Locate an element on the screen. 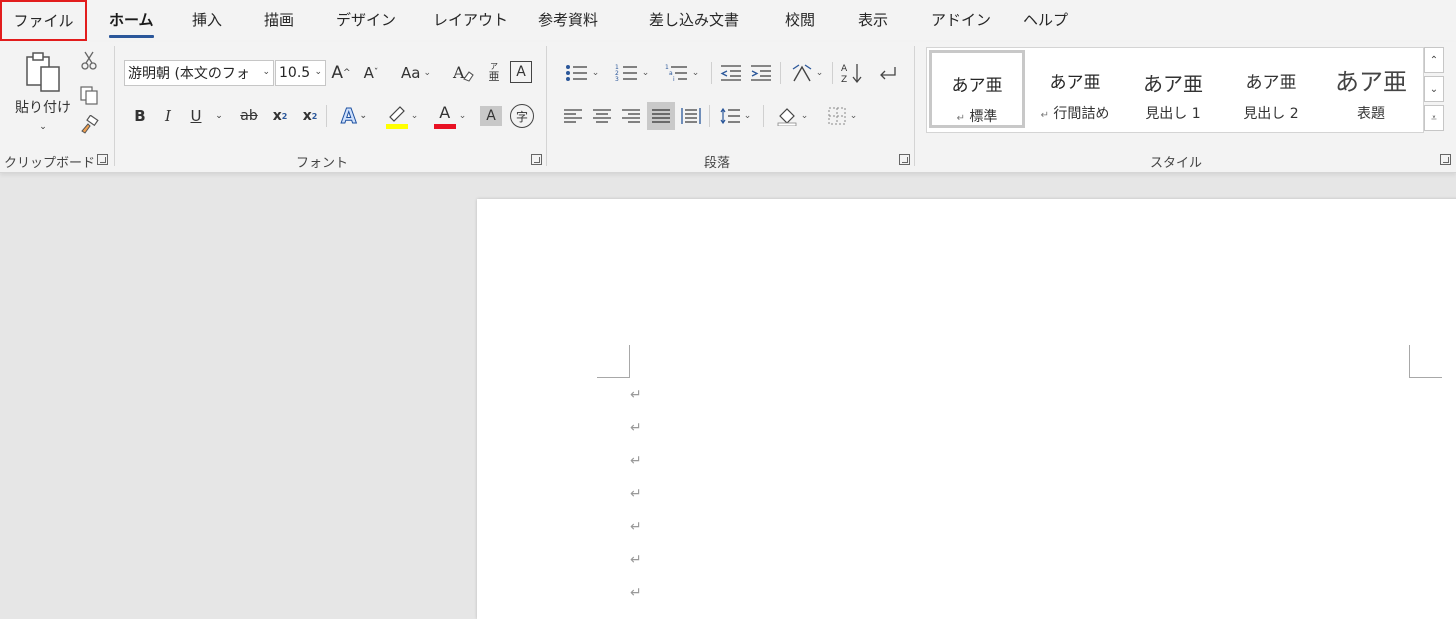  align-center-icon is located at coordinates (602, 116).